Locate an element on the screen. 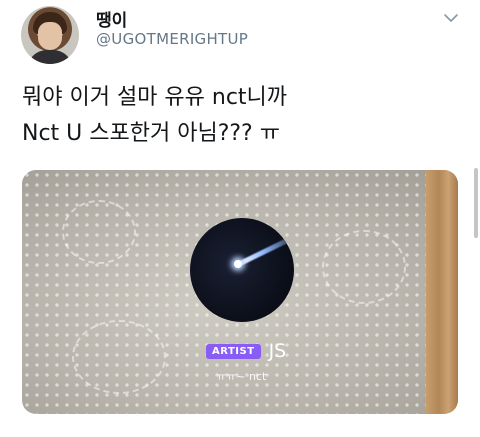 This screenshot has height=437, width=480. media-caption: ㅠㅠ~ nct is located at coordinates (241, 376).